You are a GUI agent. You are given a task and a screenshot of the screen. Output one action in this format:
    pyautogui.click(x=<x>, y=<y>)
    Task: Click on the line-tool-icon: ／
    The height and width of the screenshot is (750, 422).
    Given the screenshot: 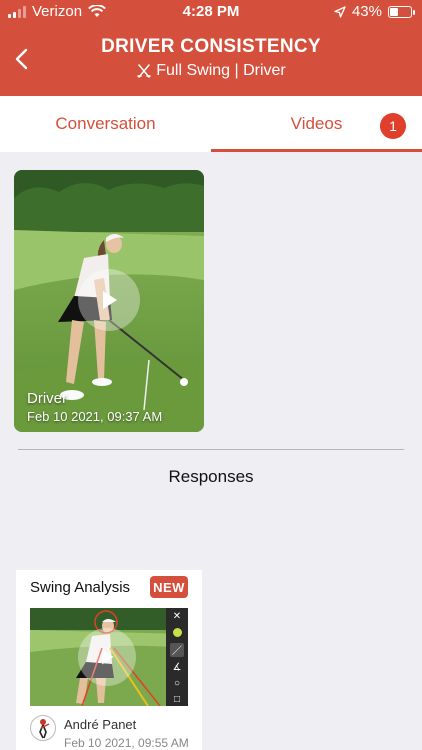 What is the action you would take?
    pyautogui.click(x=177, y=649)
    